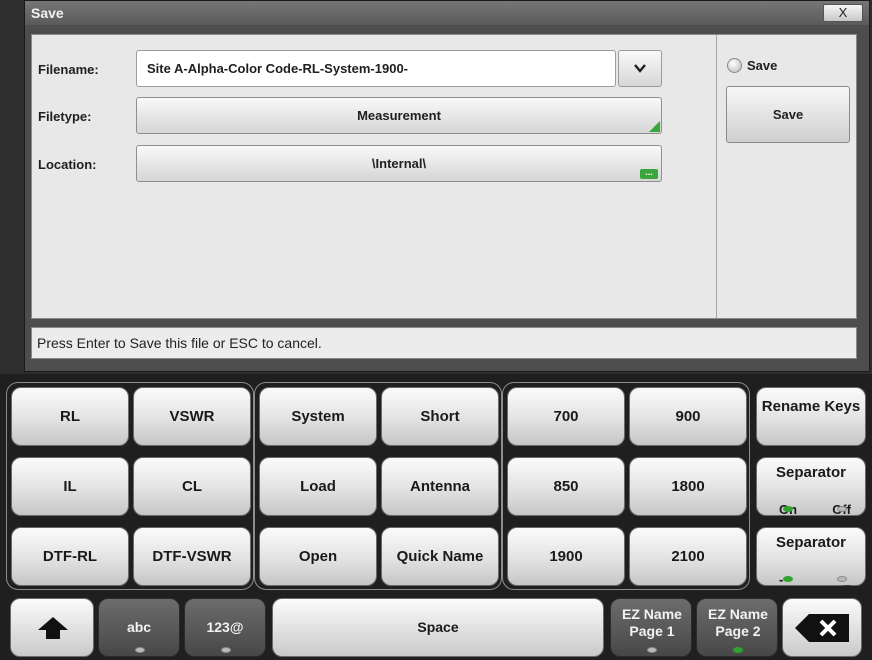 The height and width of the screenshot is (660, 872). Describe the element at coordinates (318, 416) in the screenshot. I see `key-system: System` at that location.